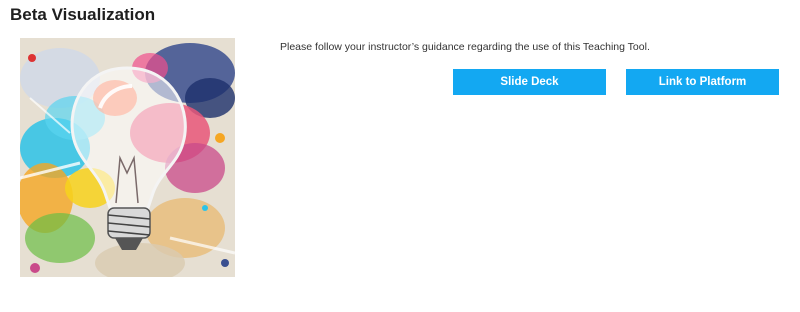 The image size is (800, 312). I want to click on link-to-platform-button: Link to Platform, so click(702, 82).